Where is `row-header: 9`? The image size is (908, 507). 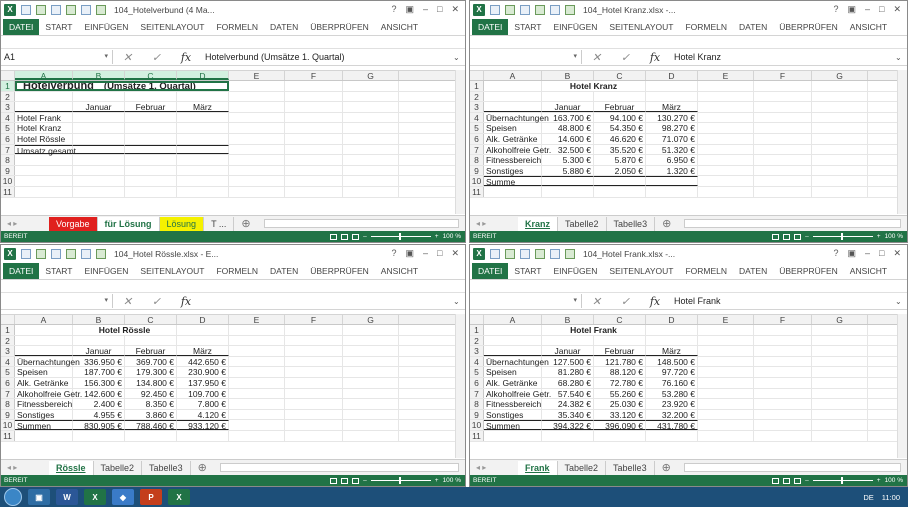
row-header: 9 is located at coordinates (477, 170).